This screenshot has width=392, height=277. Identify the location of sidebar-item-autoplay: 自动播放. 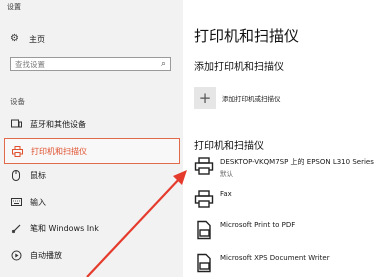
(92, 255).